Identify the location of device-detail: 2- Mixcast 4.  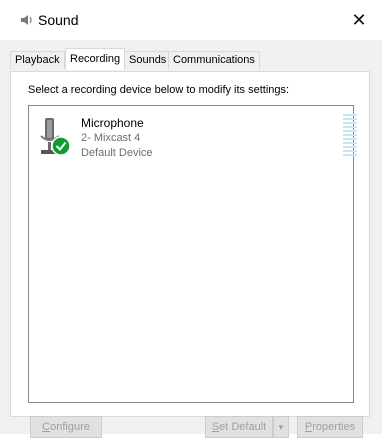
(111, 138).